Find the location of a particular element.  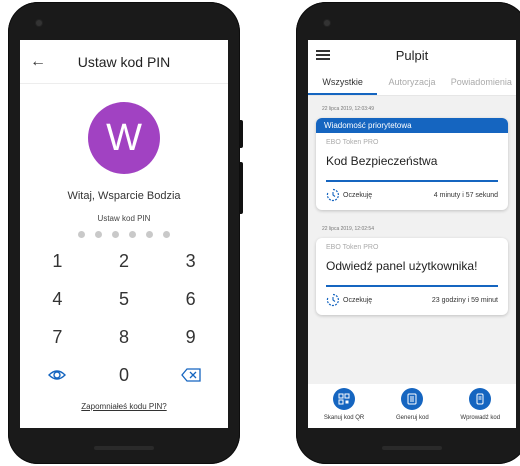

card-status: Oczekuję 4 minuty i 57 sekund is located at coordinates (412, 195).